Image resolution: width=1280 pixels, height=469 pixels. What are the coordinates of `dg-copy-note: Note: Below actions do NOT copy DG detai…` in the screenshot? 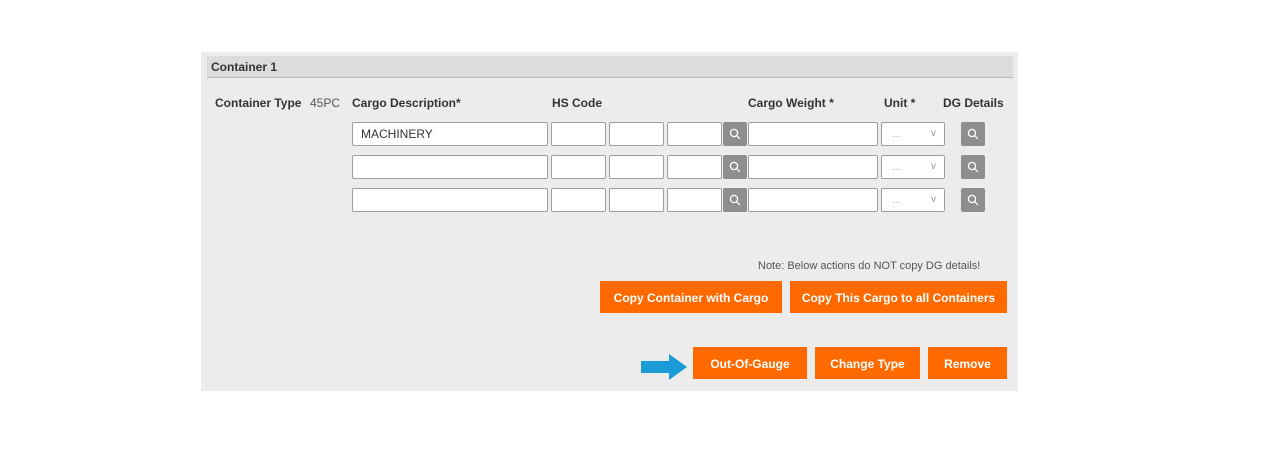 It's located at (869, 266).